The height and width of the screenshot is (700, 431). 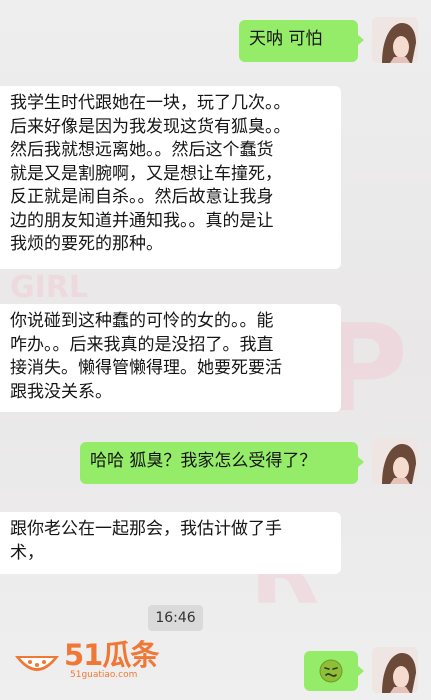 I want to click on incoming-message-bubble: 跟你老公在一起那会，我估计做了手 术，, so click(x=170, y=543).